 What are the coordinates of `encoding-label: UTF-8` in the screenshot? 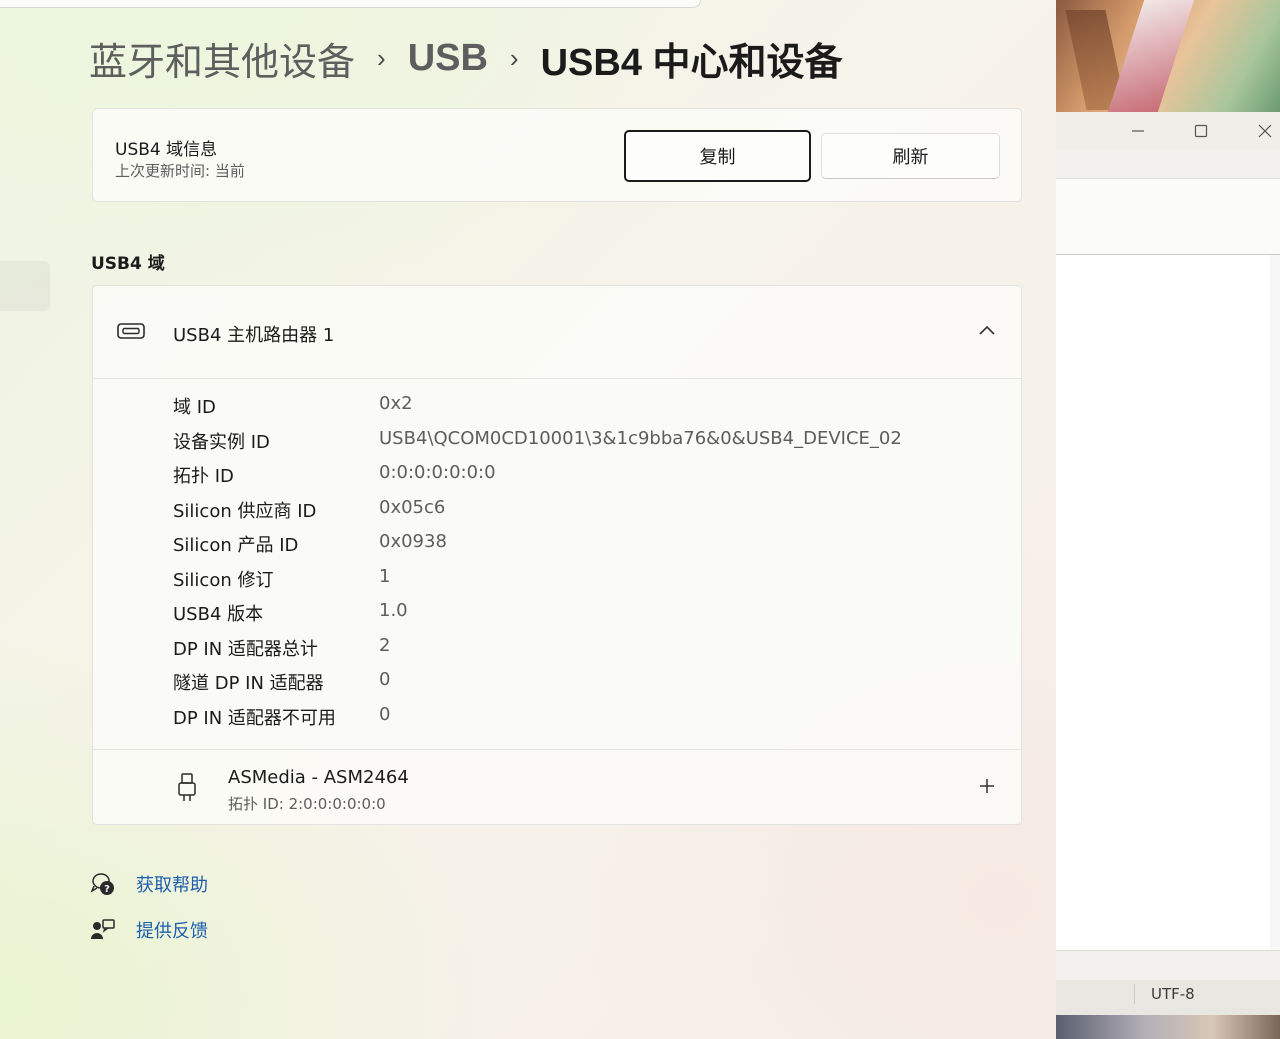 It's located at (1173, 994).